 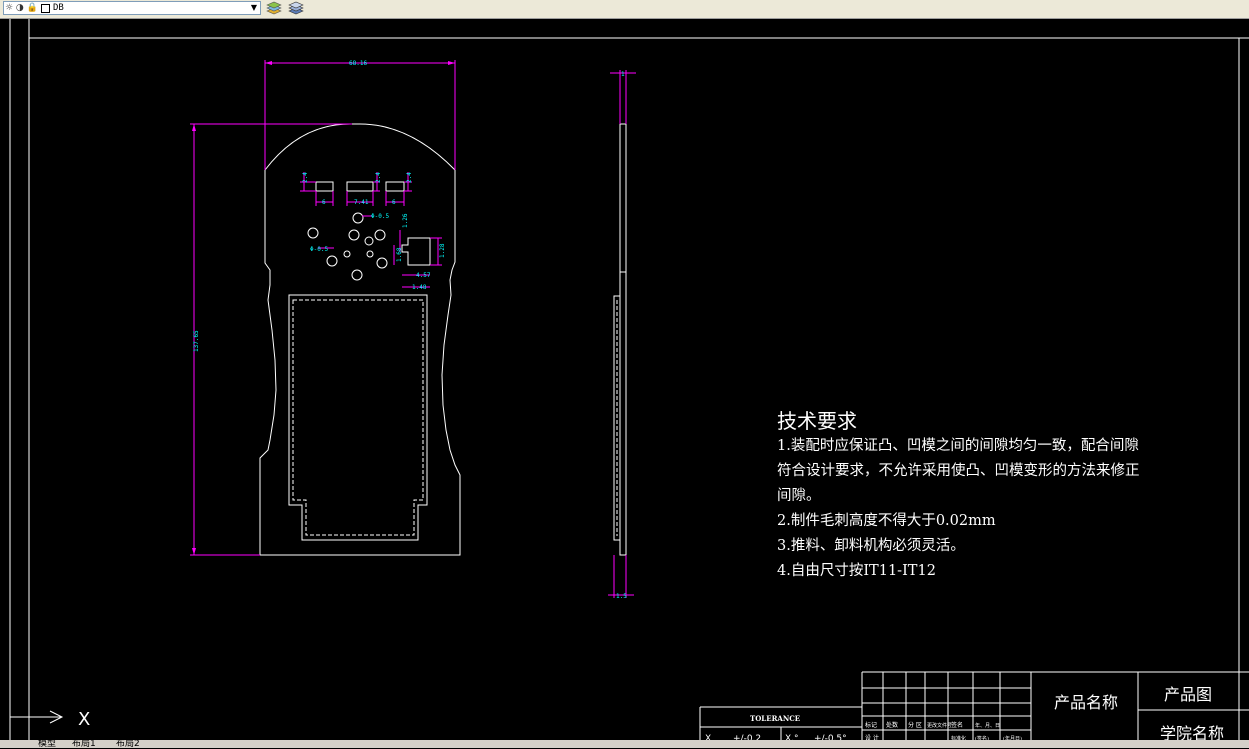 I want to click on dim-width-text: 68.16, so click(x=358, y=63).